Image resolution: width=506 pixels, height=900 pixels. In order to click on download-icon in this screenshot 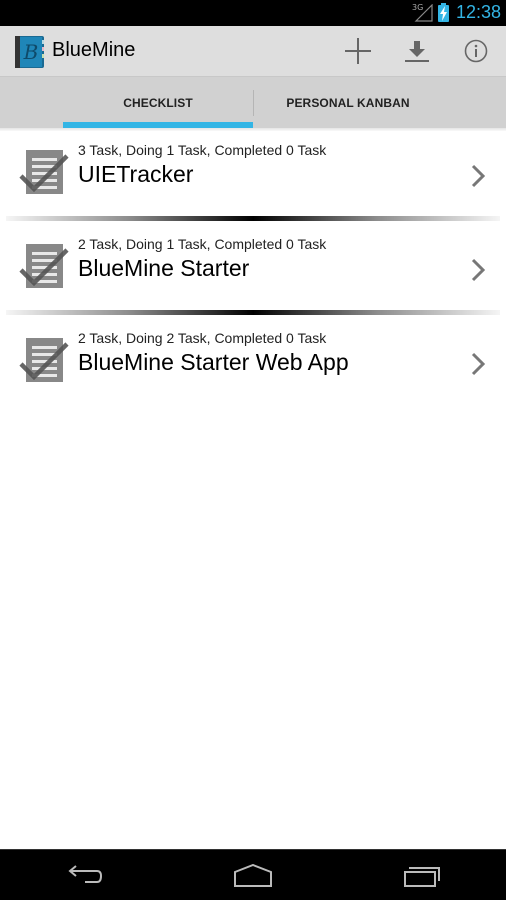, I will do `click(417, 51)`.